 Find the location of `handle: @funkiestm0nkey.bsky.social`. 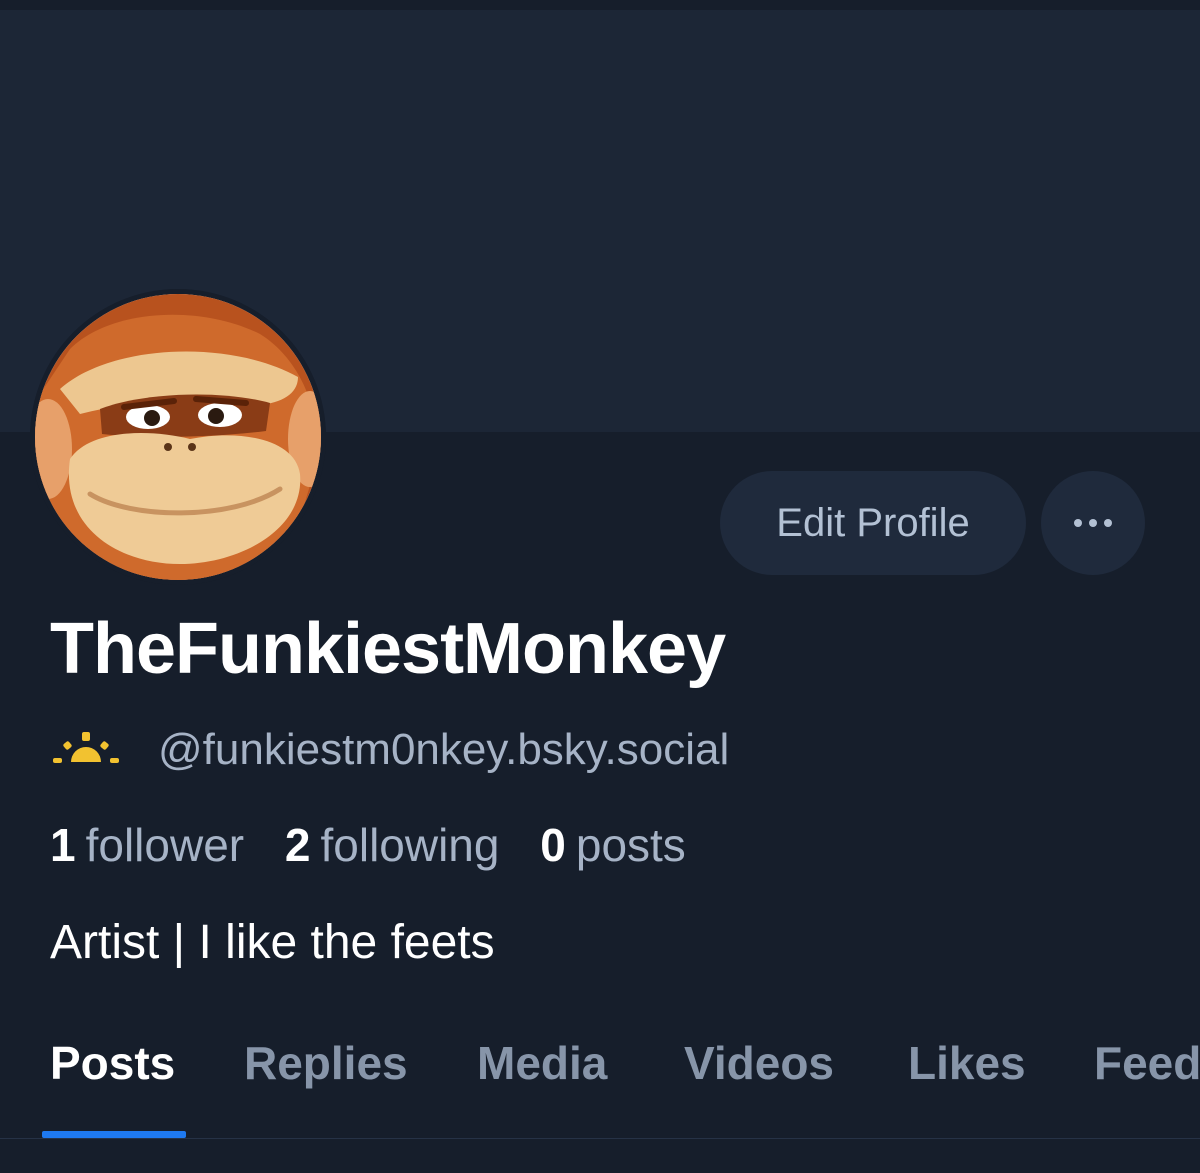

handle: @funkiestm0nkey.bsky.social is located at coordinates (443, 750).